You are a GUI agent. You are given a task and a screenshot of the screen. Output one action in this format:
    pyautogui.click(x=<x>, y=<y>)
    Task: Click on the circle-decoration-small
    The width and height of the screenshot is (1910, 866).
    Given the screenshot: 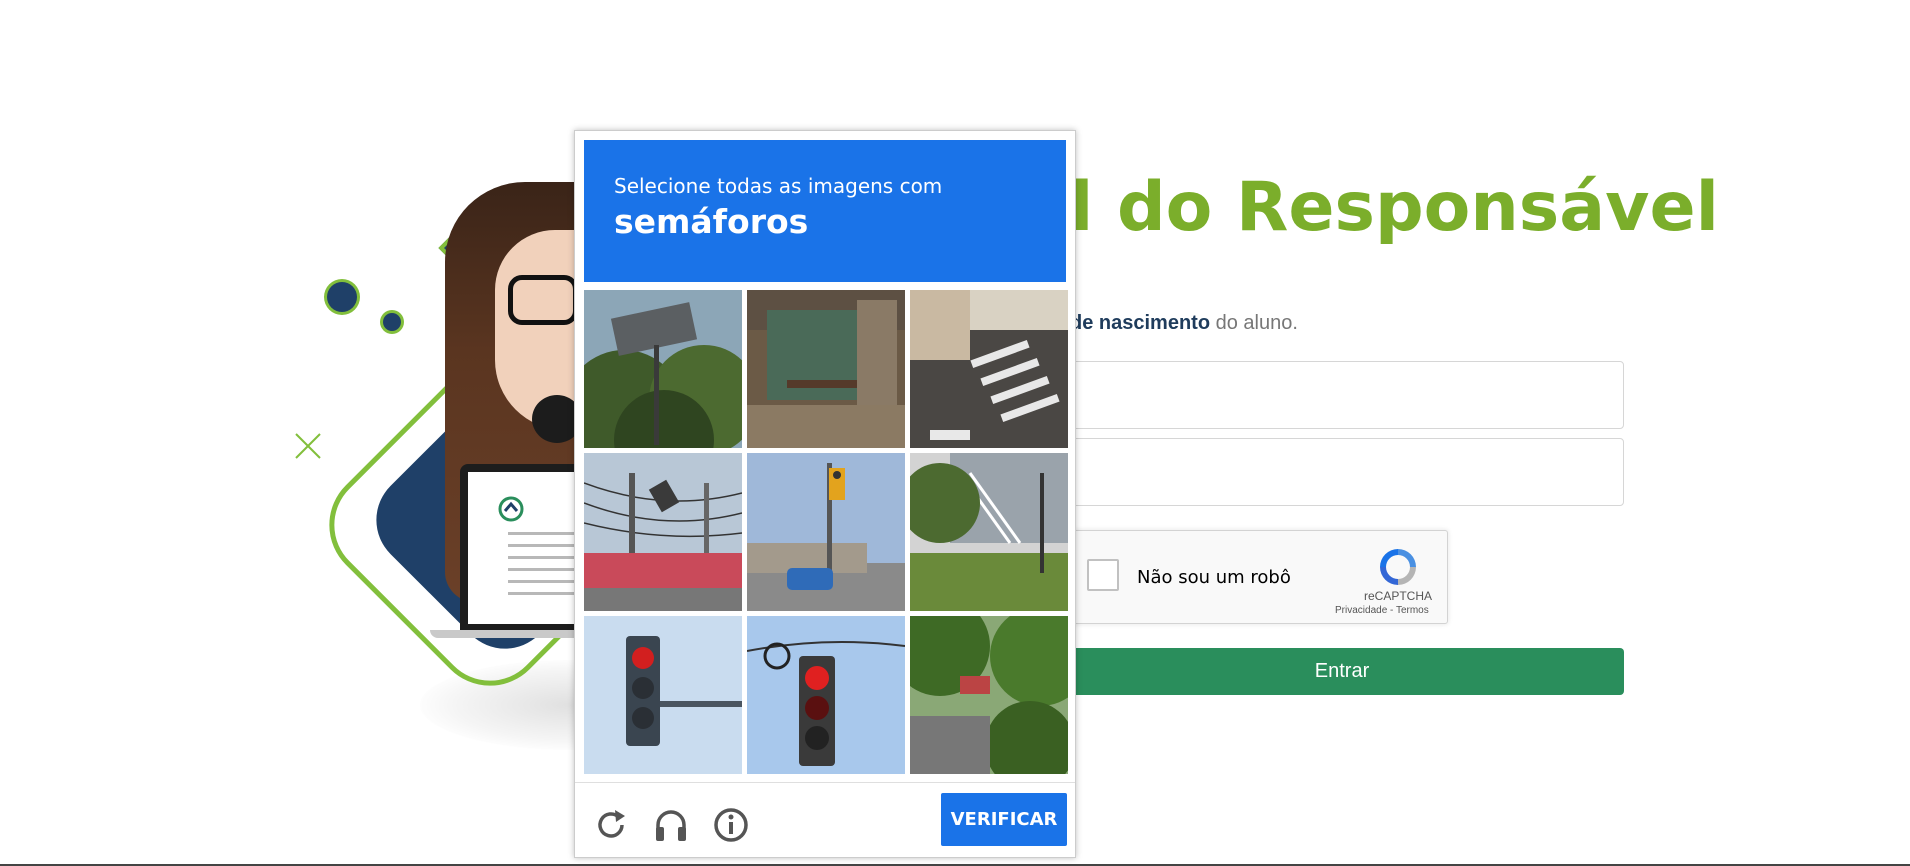 What is the action you would take?
    pyautogui.click(x=392, y=322)
    